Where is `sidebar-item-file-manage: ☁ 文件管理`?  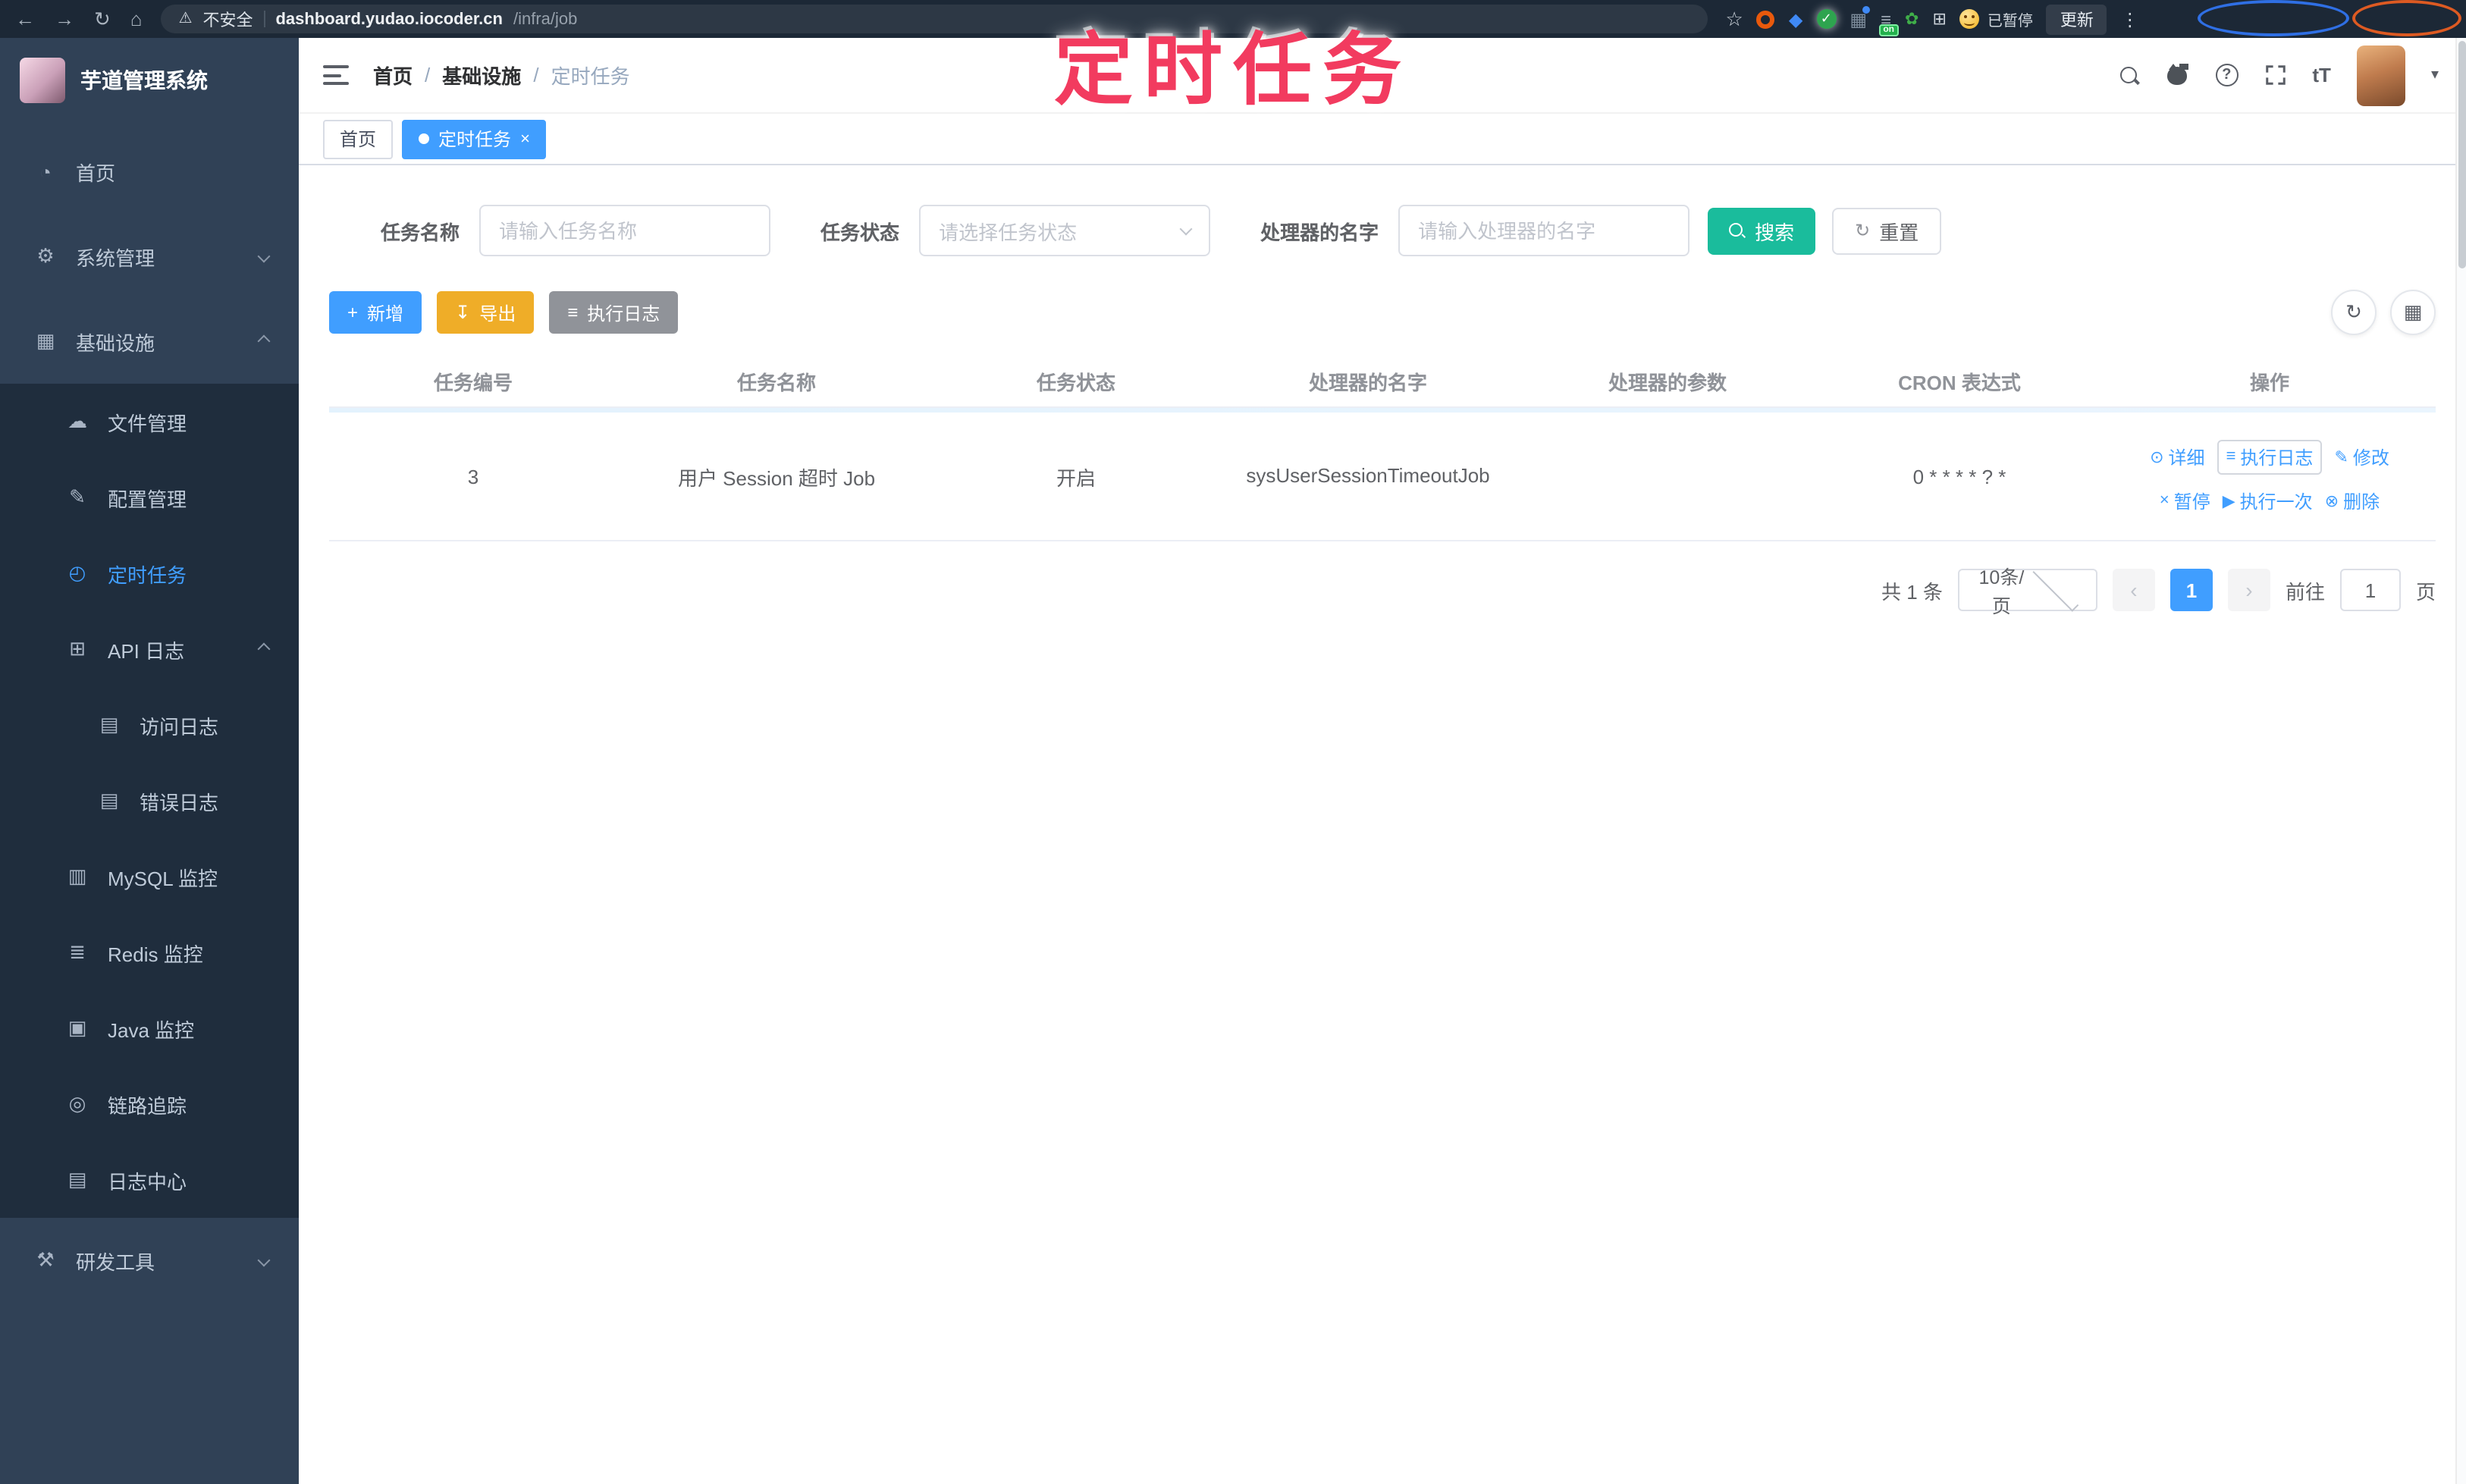 sidebar-item-file-manage: ☁ 文件管理 is located at coordinates (149, 422).